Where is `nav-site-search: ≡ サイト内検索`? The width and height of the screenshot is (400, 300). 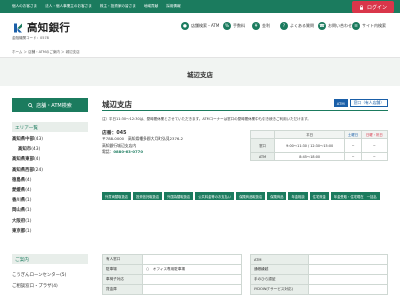
nav-site-search: ≡ サイト内検索 is located at coordinates (369, 26).